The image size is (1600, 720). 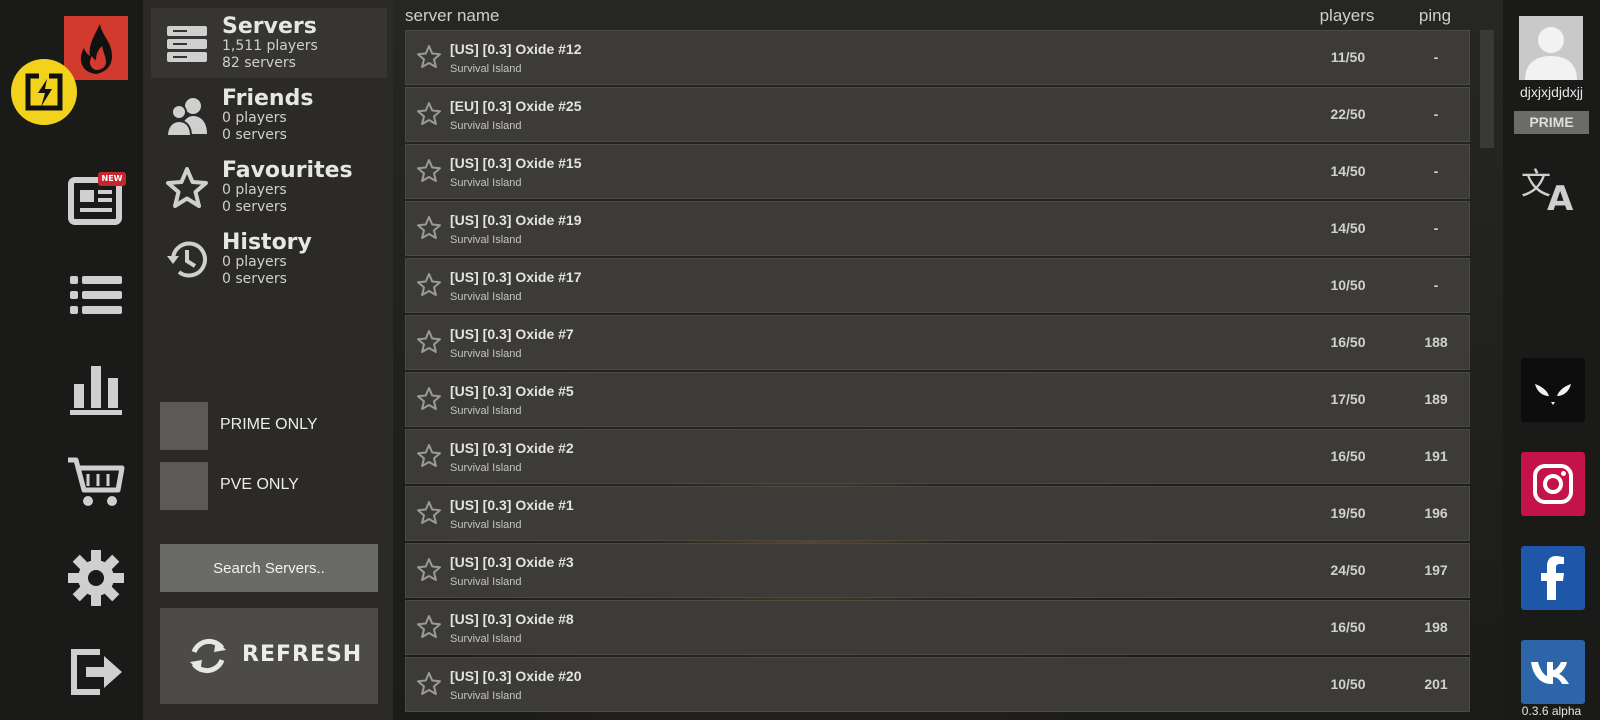 I want to click on category-servers: Servers 1,511 players 82 servers, so click(x=269, y=43).